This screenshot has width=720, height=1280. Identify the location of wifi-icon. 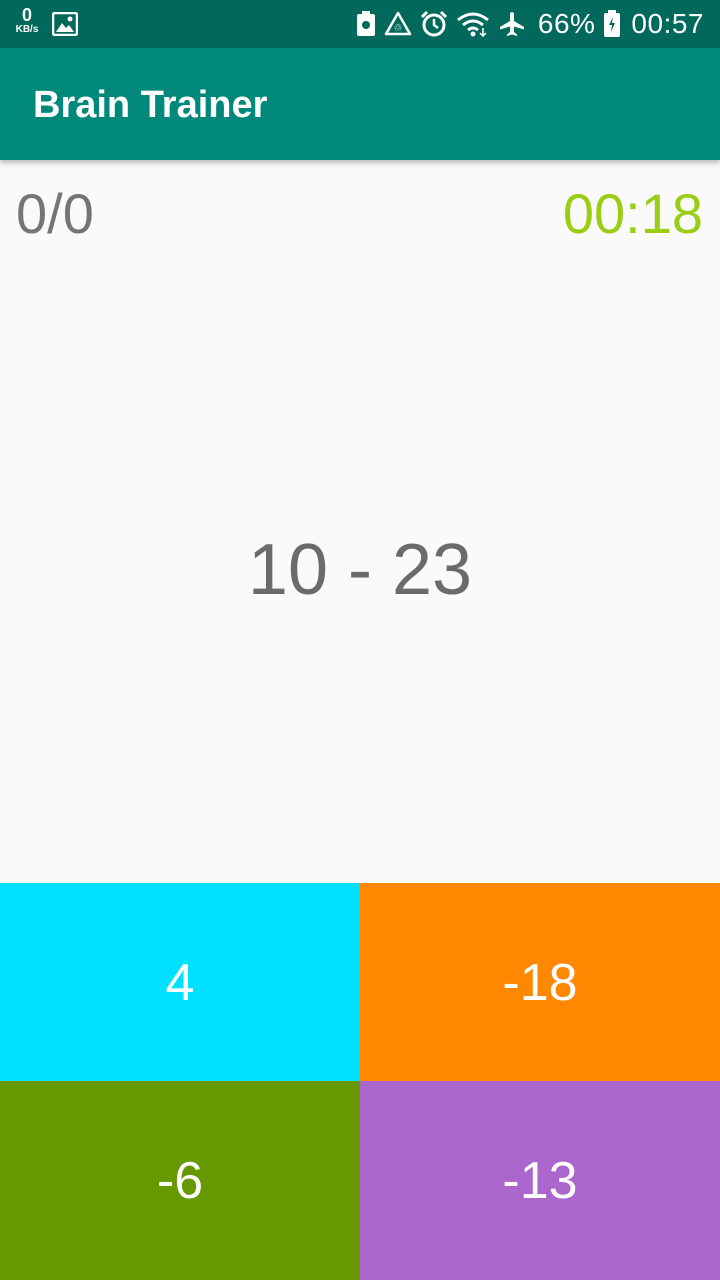
(473, 24).